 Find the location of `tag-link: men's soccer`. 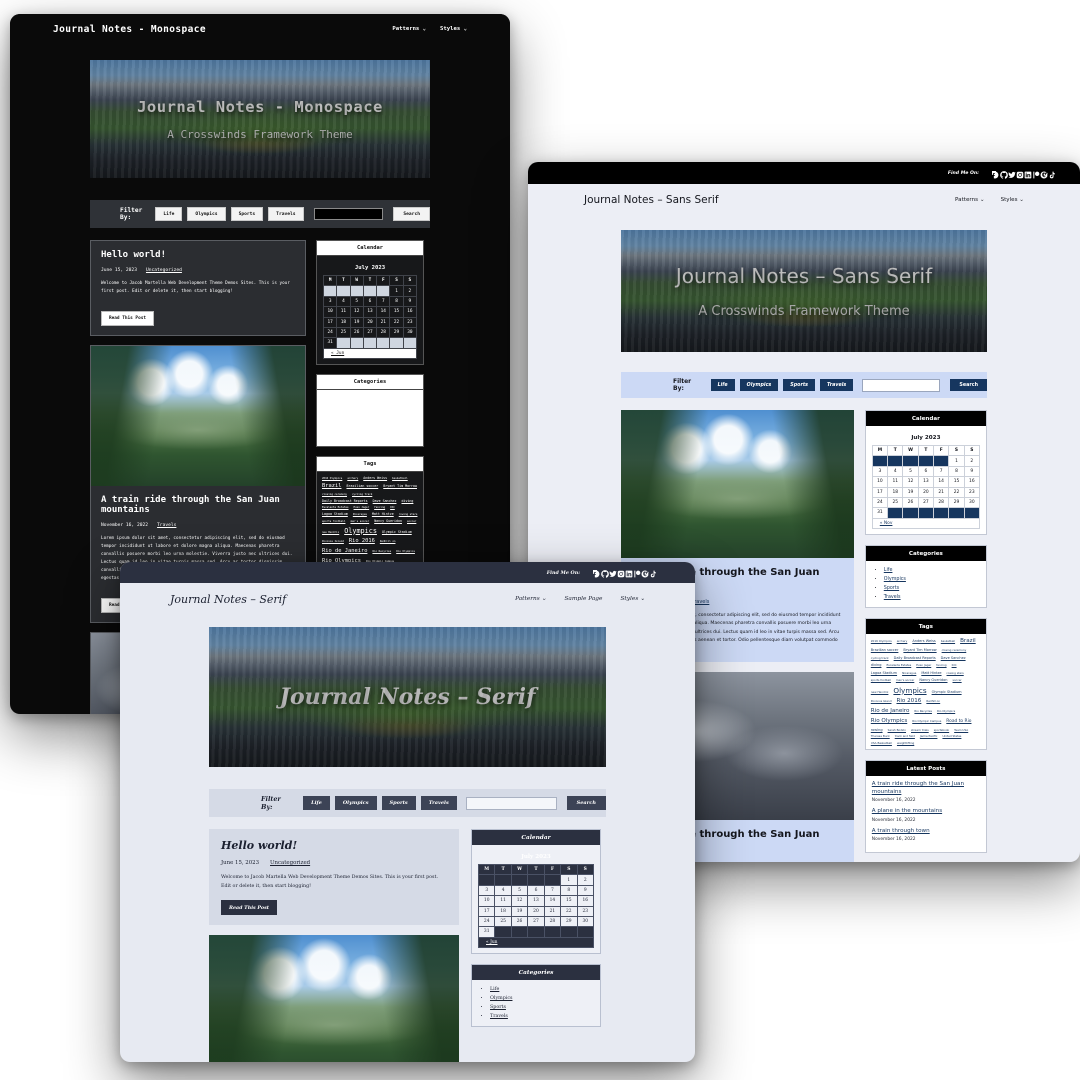

tag-link: men's soccer is located at coordinates (359, 521).